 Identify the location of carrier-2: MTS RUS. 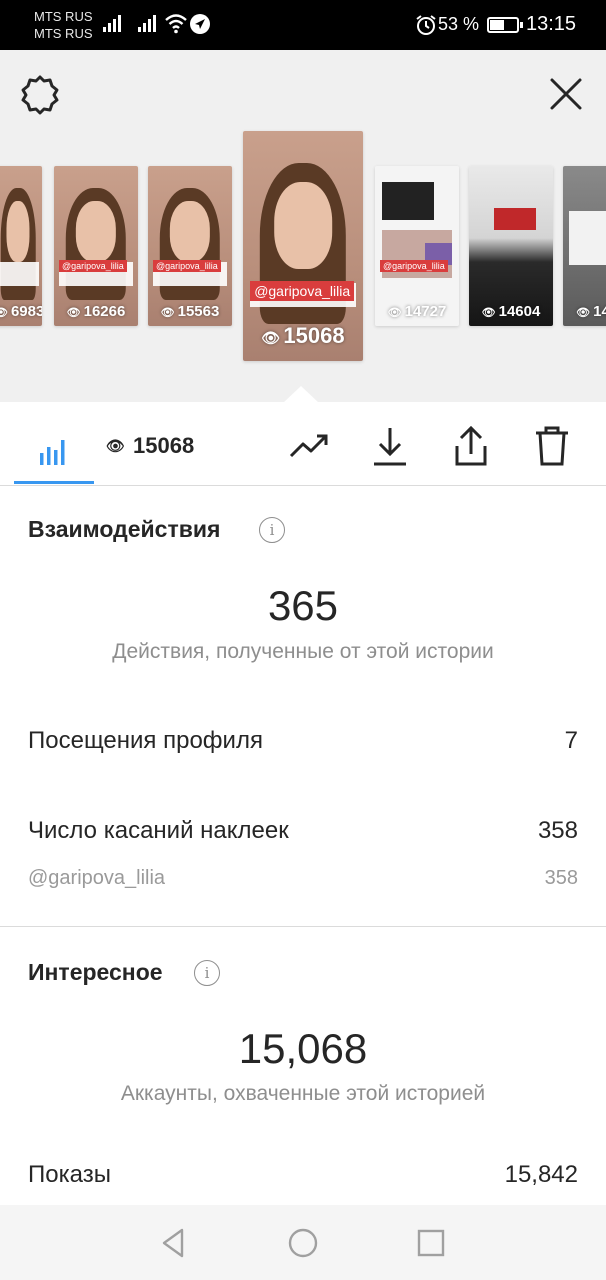
(63, 33).